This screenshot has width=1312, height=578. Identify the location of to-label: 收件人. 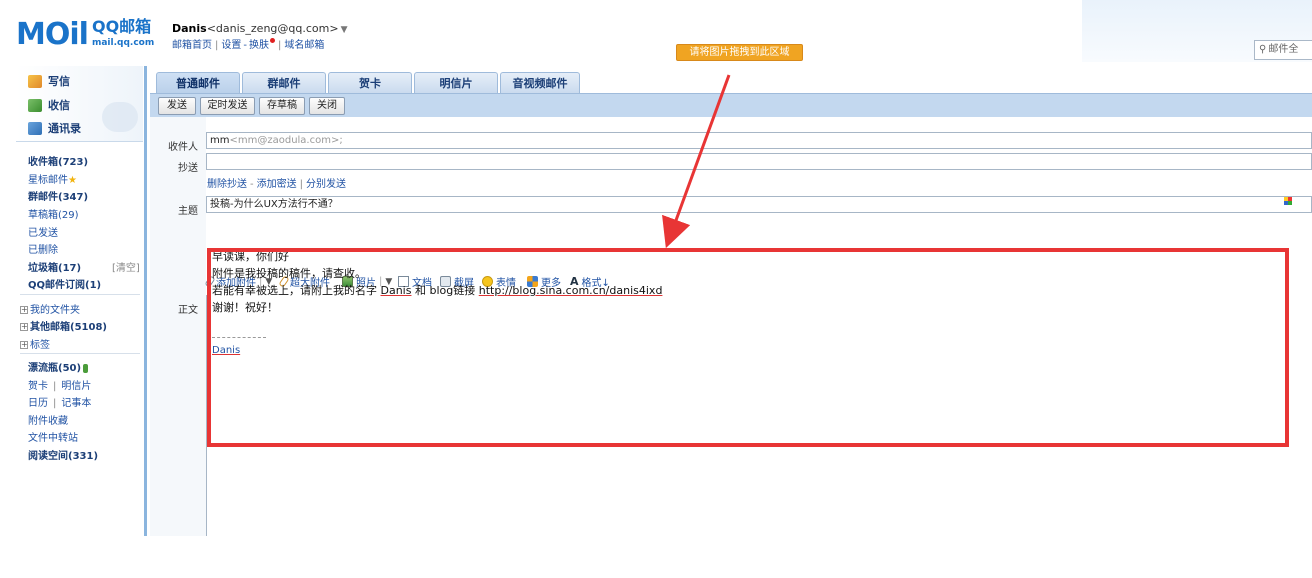
(183, 147).